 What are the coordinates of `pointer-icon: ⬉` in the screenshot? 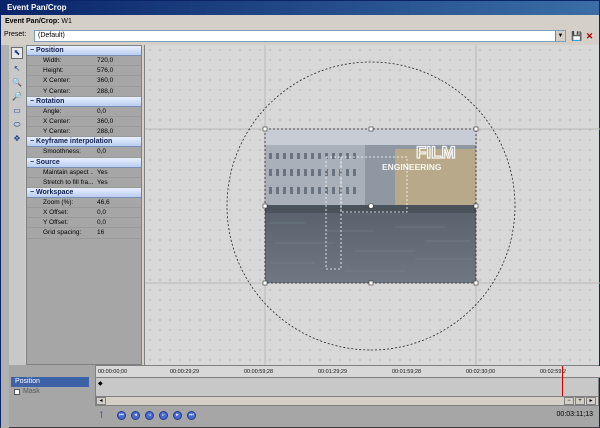 It's located at (17, 53).